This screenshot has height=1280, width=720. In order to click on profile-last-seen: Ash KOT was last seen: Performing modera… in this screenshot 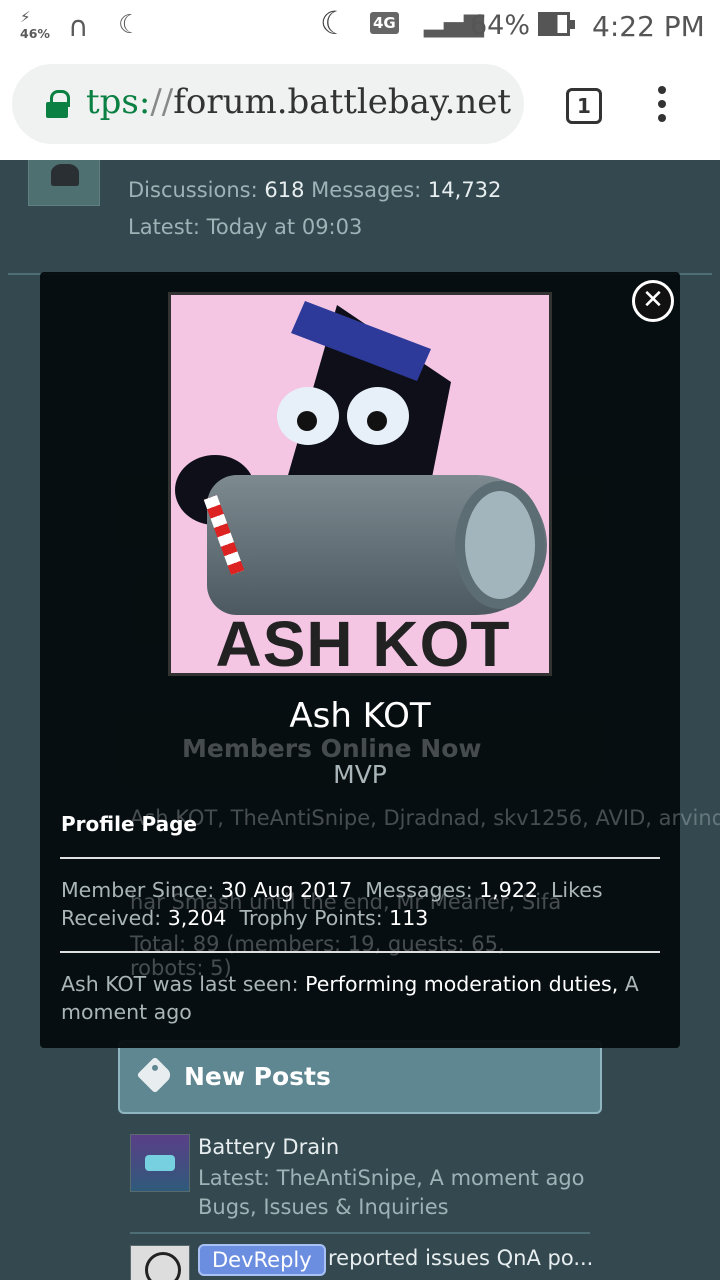, I will do `click(350, 998)`.